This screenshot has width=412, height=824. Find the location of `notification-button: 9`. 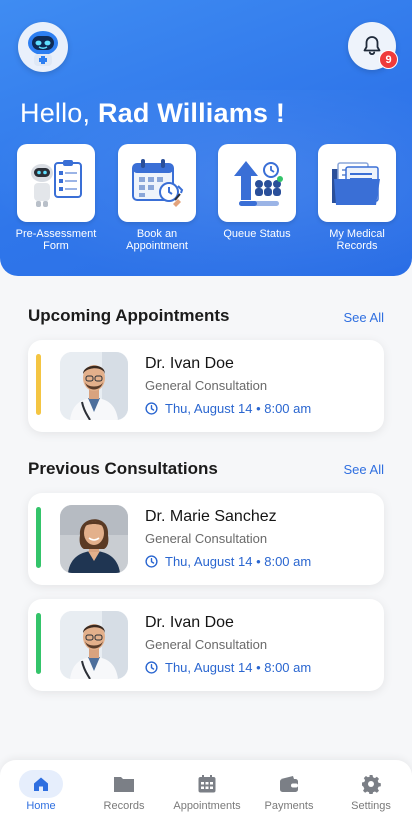

notification-button: 9 is located at coordinates (373, 46).